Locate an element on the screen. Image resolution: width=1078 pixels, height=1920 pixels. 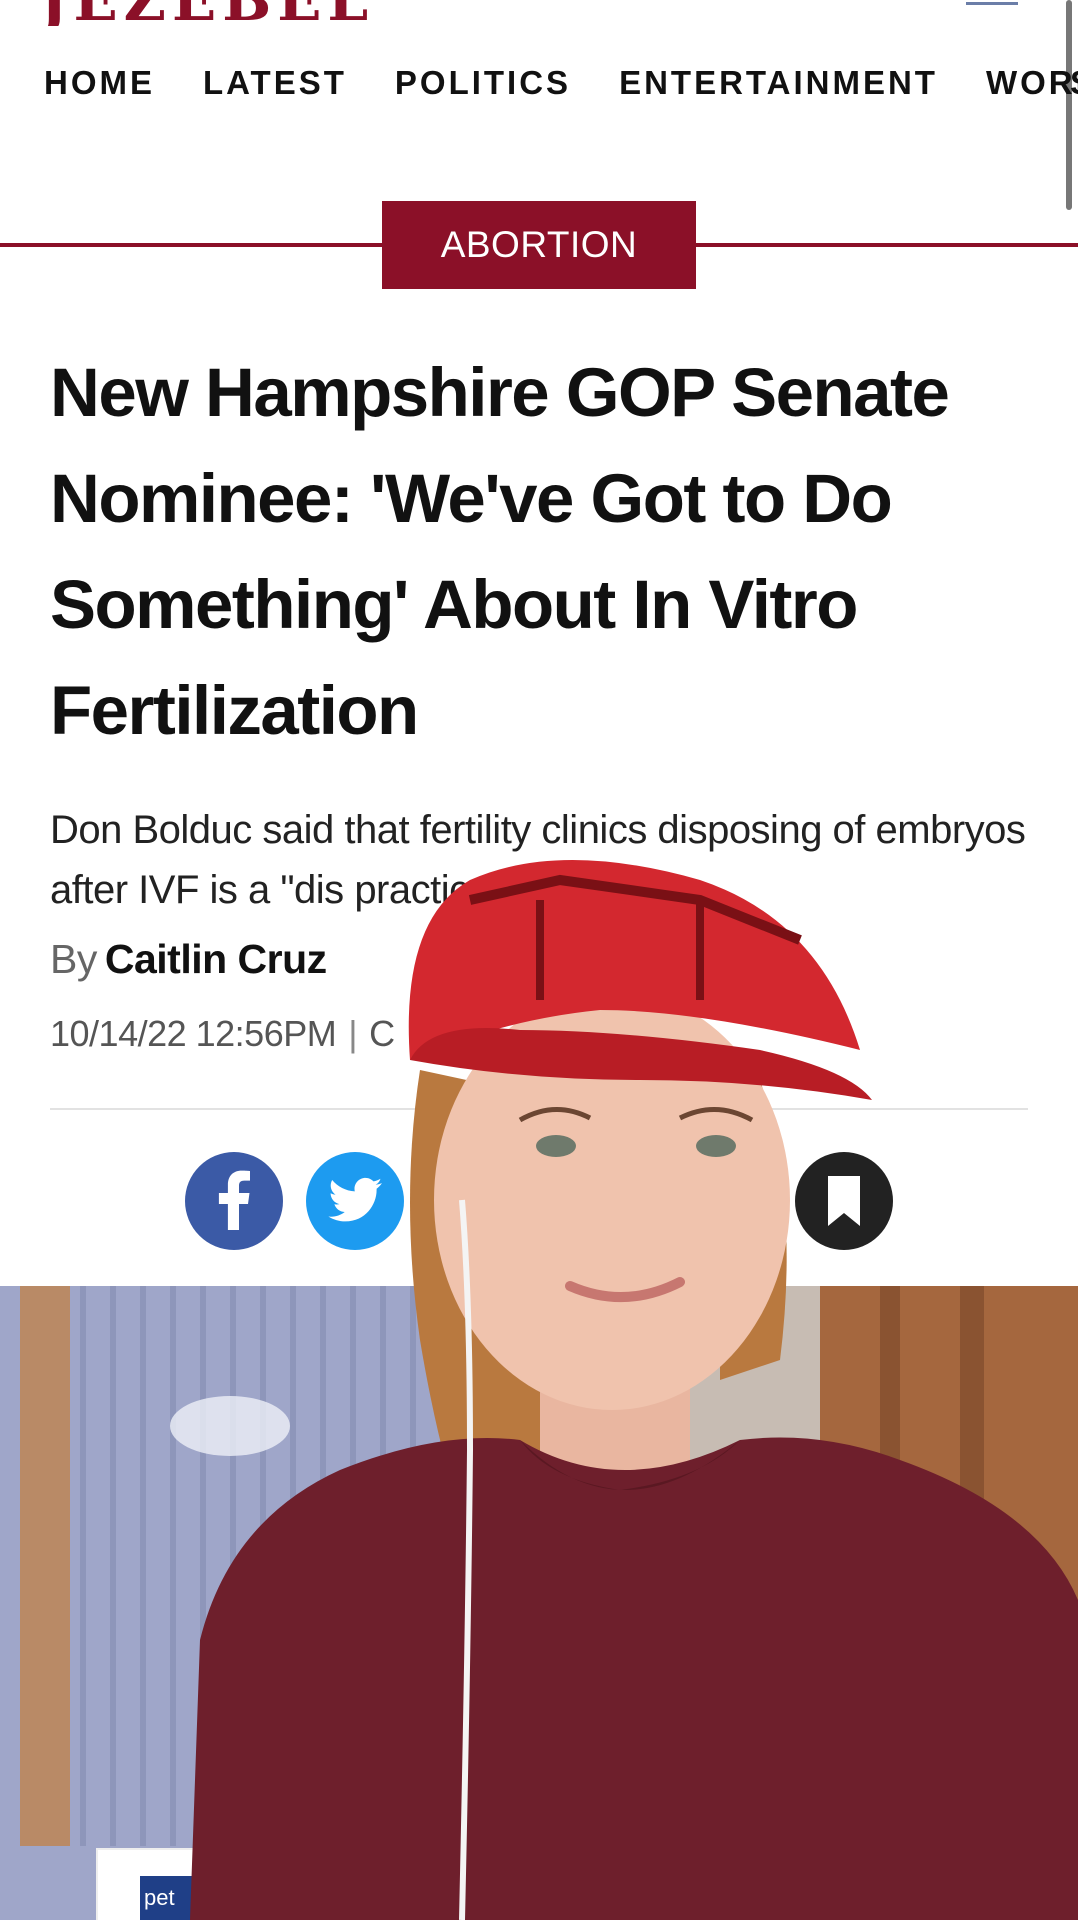
main-nav: HOME LATEST POLITICS ENTERTAINMENT WORK is located at coordinates (561, 83).